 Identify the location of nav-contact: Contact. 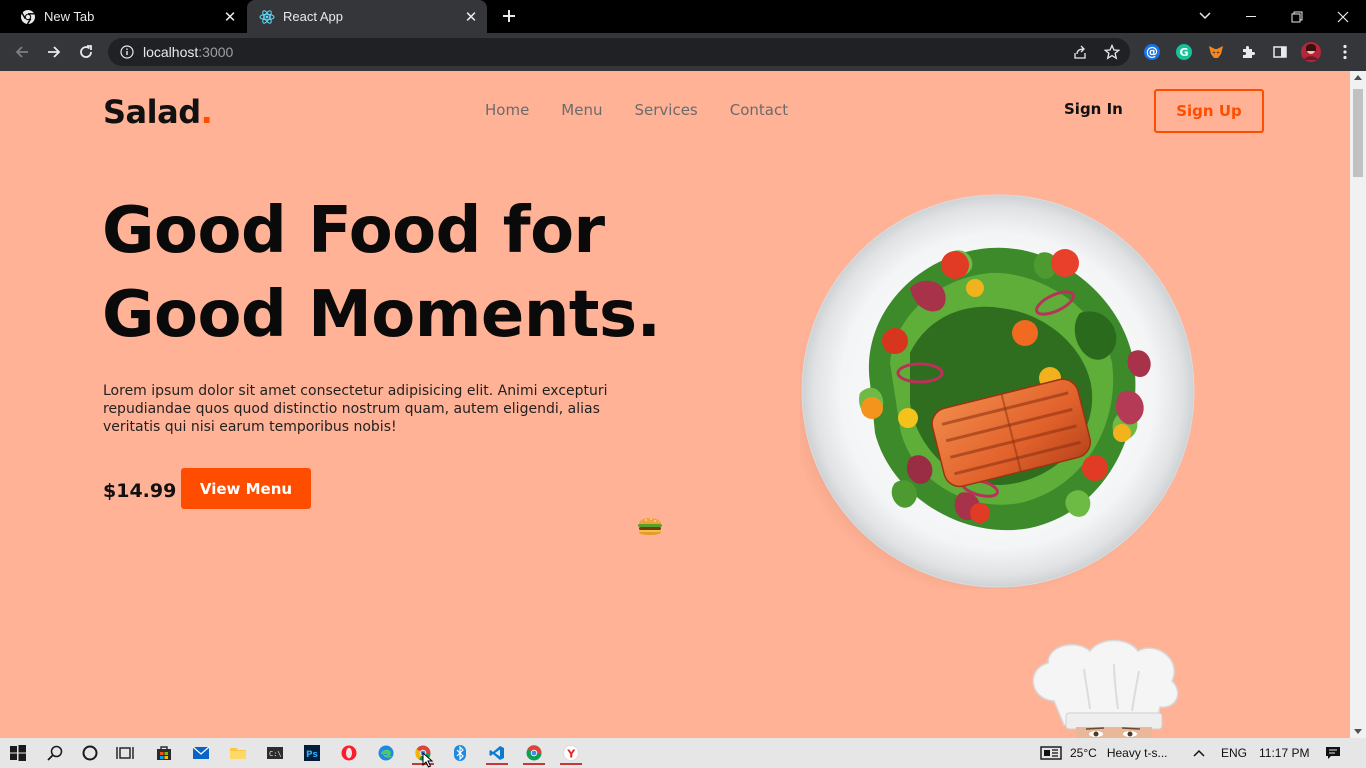
(759, 110).